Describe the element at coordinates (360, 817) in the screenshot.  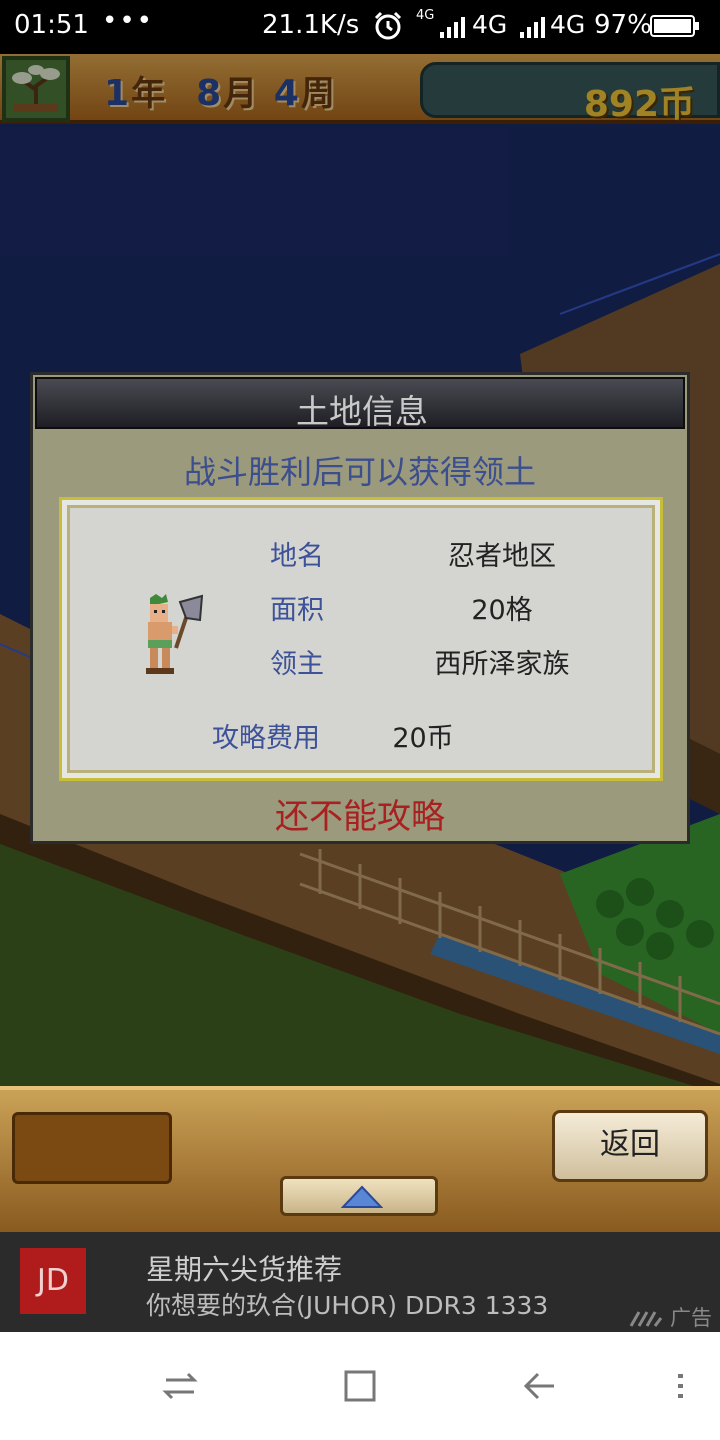
I see `cannot-attack-message: 还不能攻略` at that location.